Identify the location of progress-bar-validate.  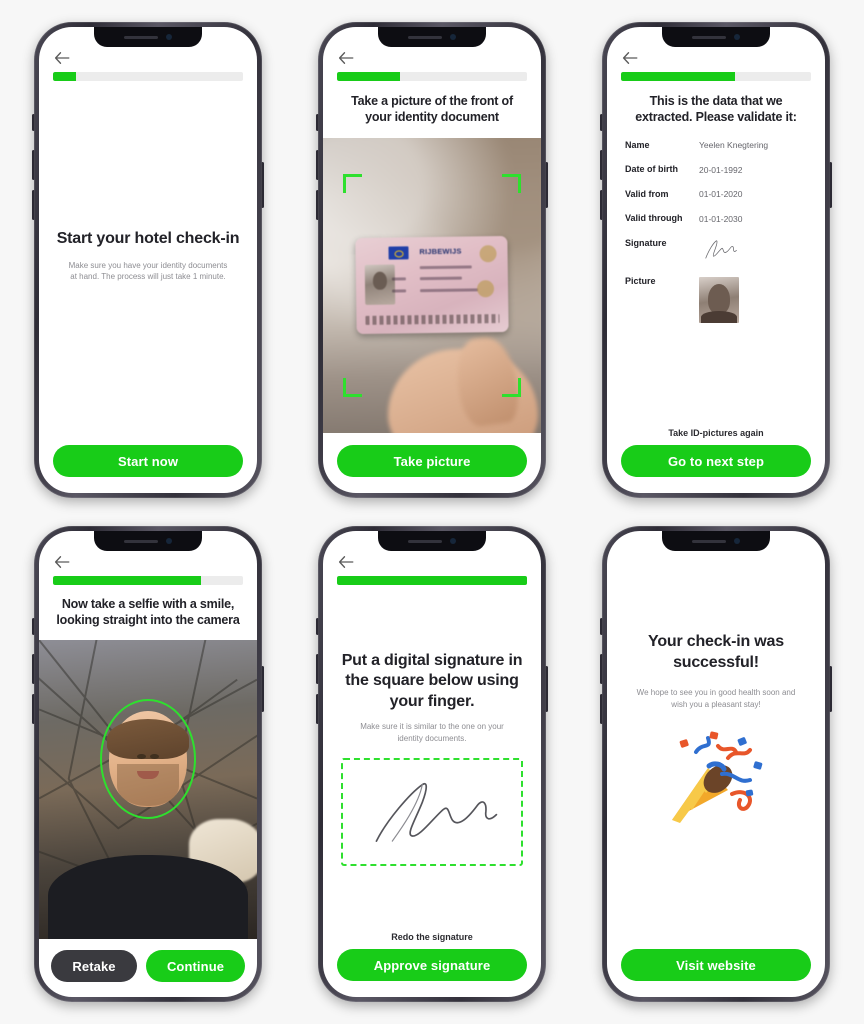
(716, 76).